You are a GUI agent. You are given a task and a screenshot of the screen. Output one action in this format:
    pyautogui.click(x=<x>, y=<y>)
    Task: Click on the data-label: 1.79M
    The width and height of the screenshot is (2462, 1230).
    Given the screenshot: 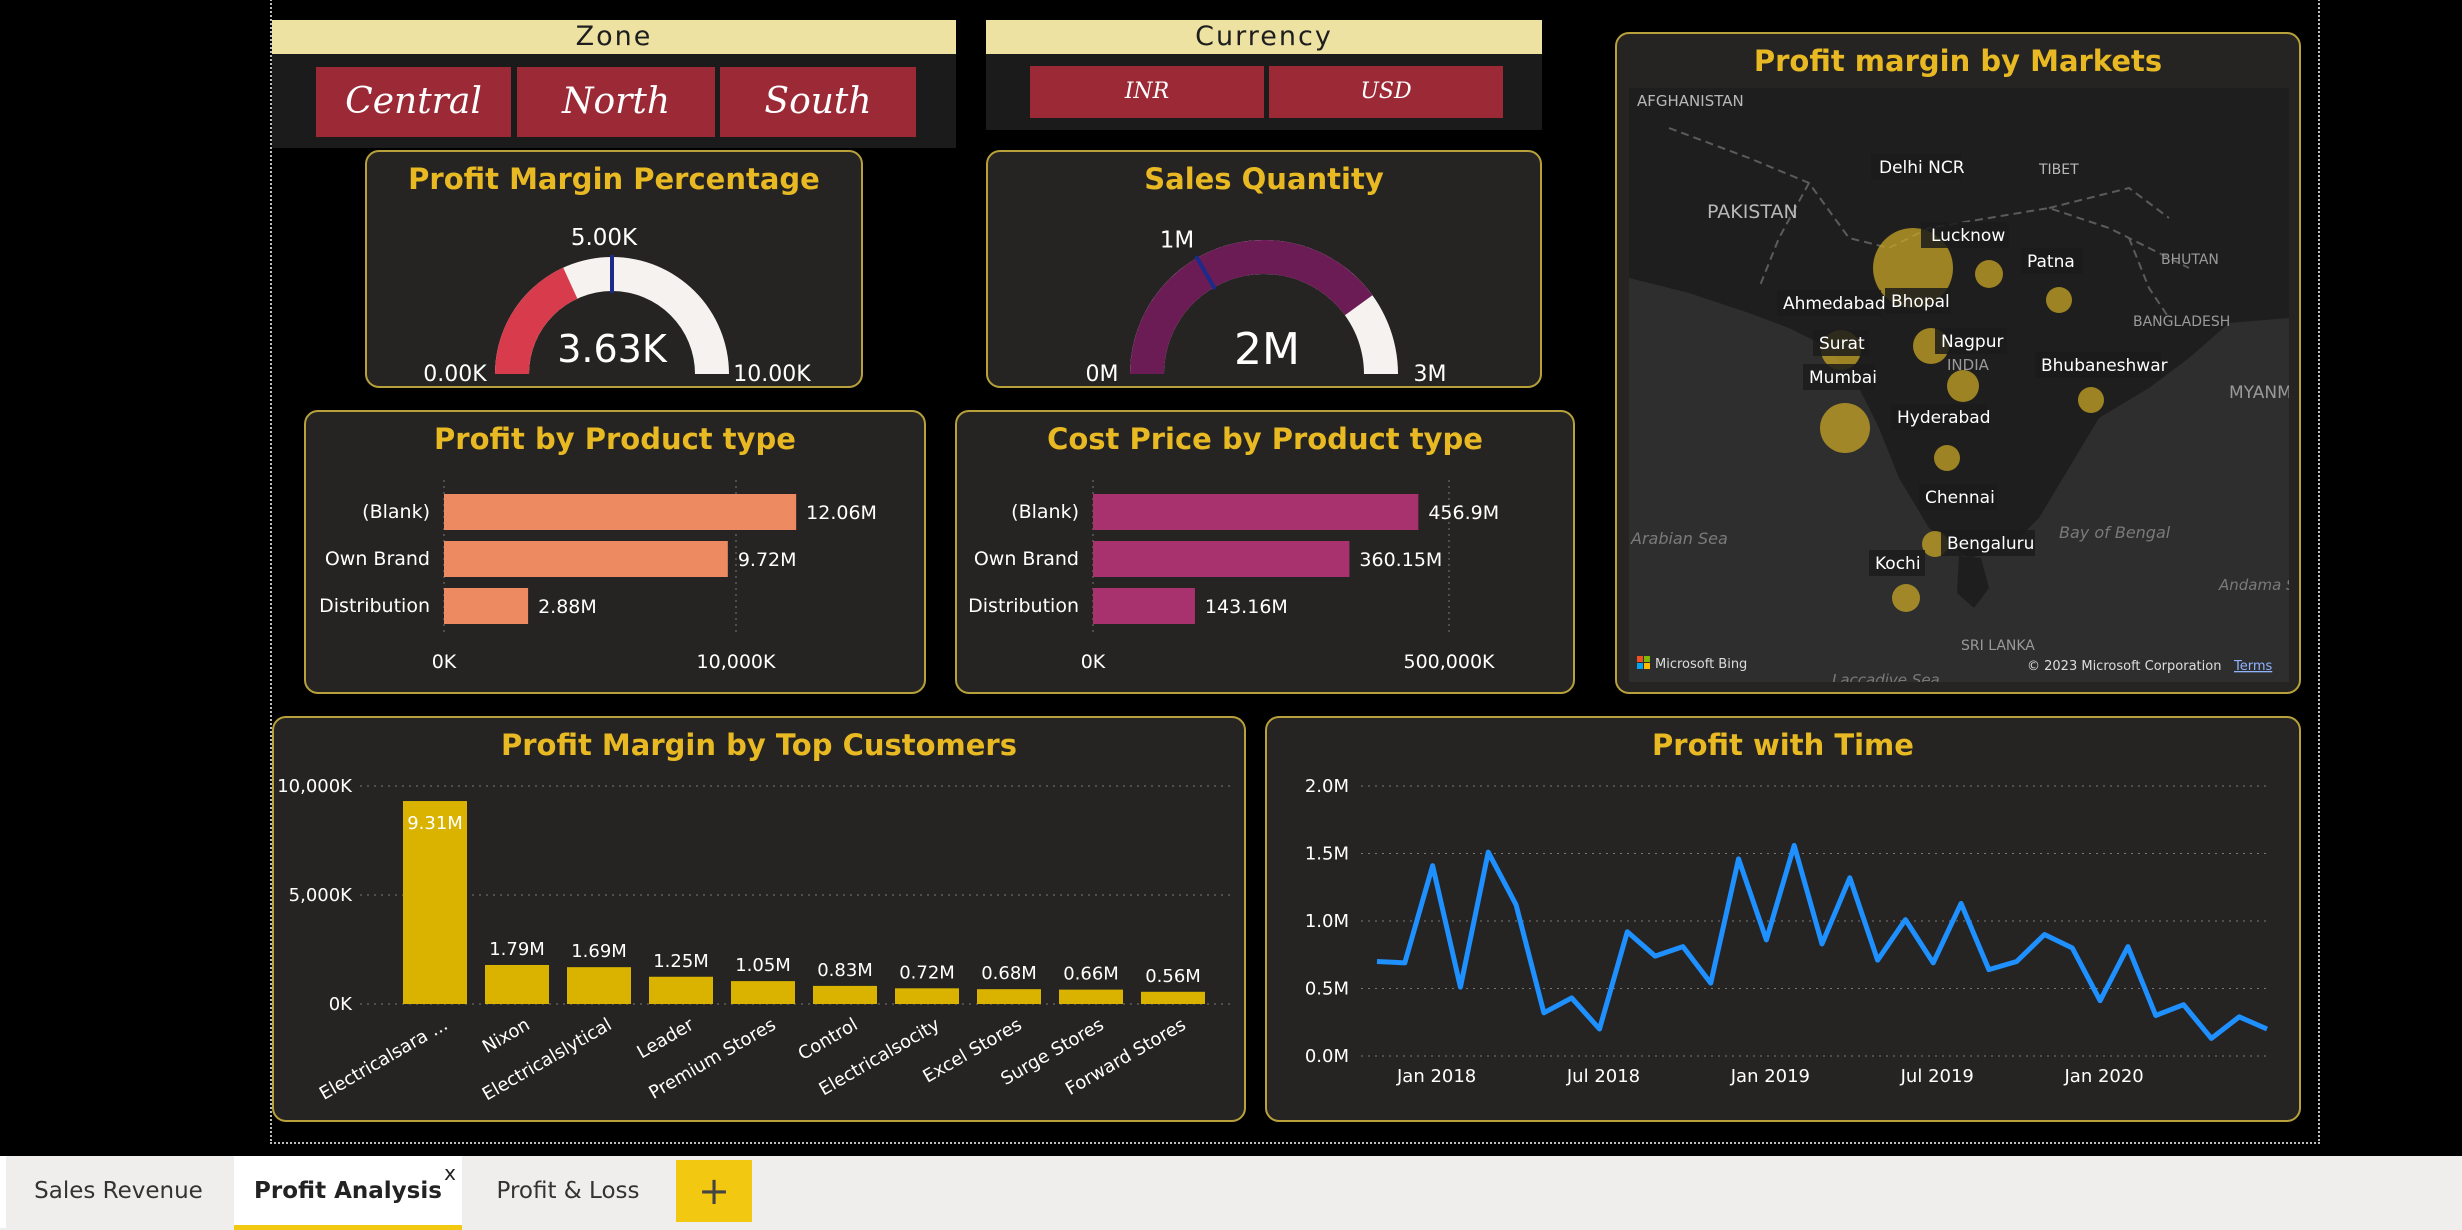 What is the action you would take?
    pyautogui.click(x=517, y=949)
    